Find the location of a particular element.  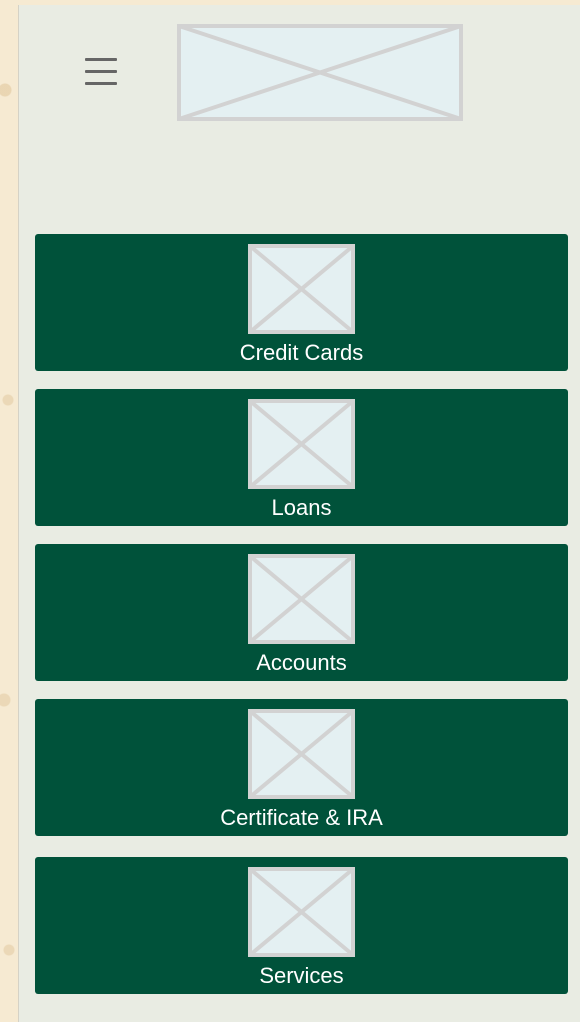

tile-label: Services is located at coordinates (301, 975).